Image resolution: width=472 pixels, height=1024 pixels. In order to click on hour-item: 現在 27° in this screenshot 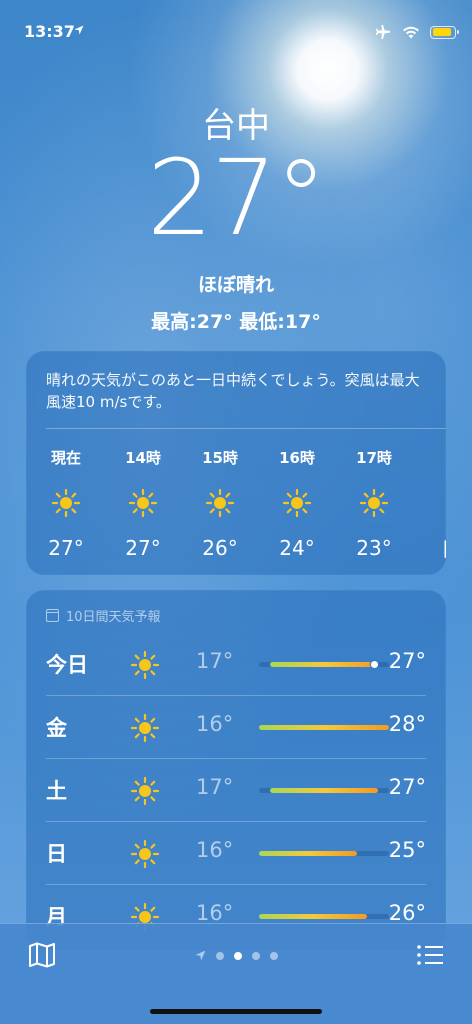, I will do `click(66, 503)`.